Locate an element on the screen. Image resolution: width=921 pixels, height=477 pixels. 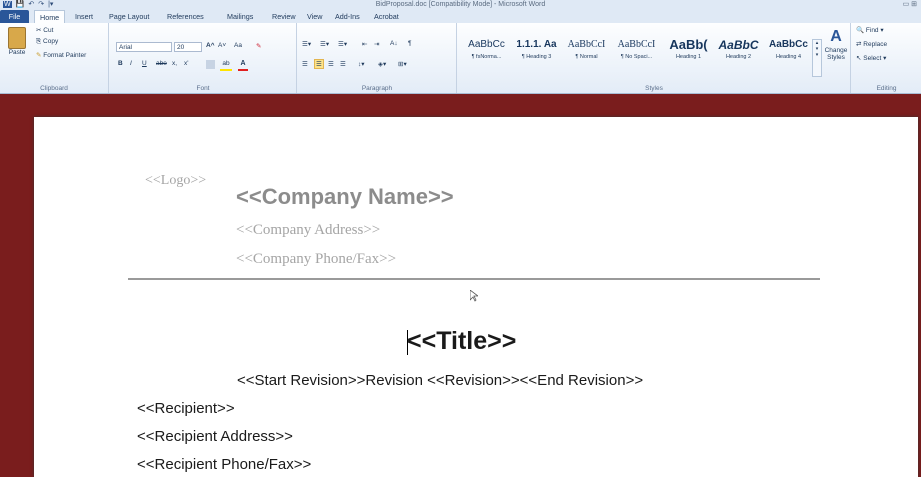
cut-button: ✂ Cut is located at coordinates (44, 30).